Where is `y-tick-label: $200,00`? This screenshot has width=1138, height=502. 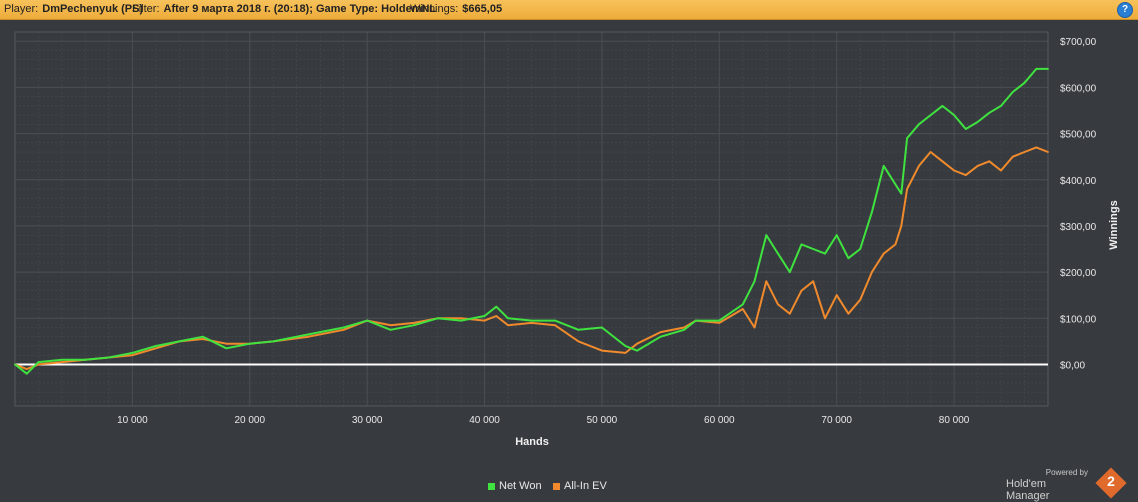 y-tick-label: $200,00 is located at coordinates (1078, 273).